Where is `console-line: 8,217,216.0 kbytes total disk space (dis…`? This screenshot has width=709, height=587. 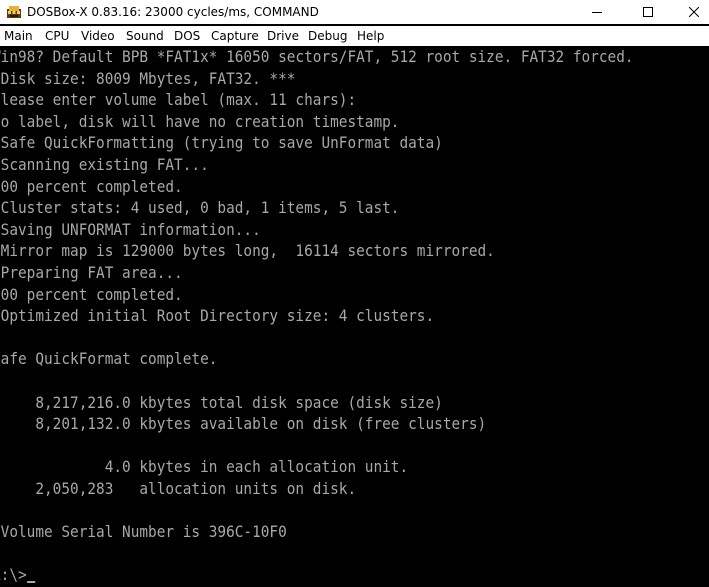
console-line: 8,217,216.0 kbytes total disk space (dis… is located at coordinates (221, 402).